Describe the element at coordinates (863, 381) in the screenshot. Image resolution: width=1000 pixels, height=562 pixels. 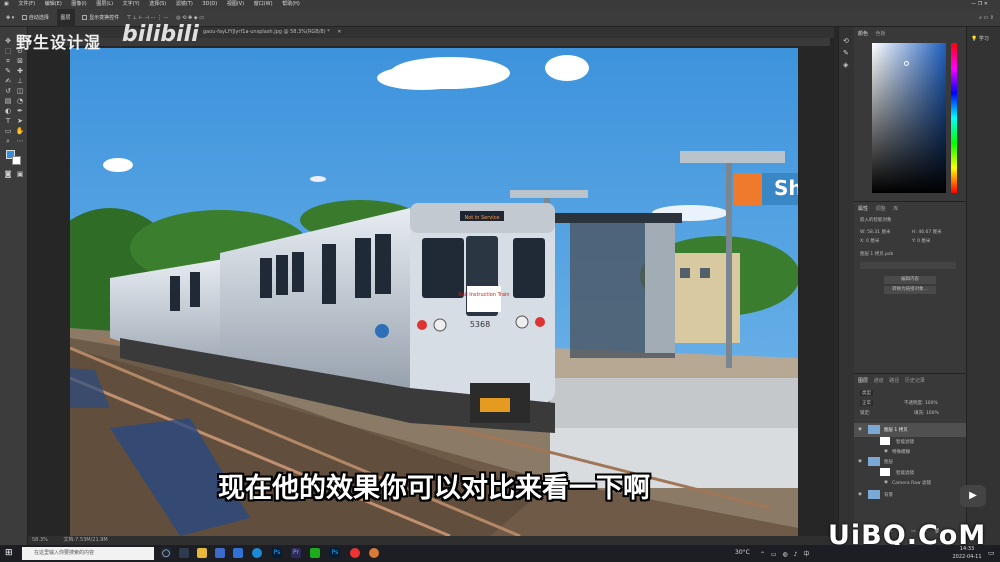
I see `tab-layers: 图层` at that location.